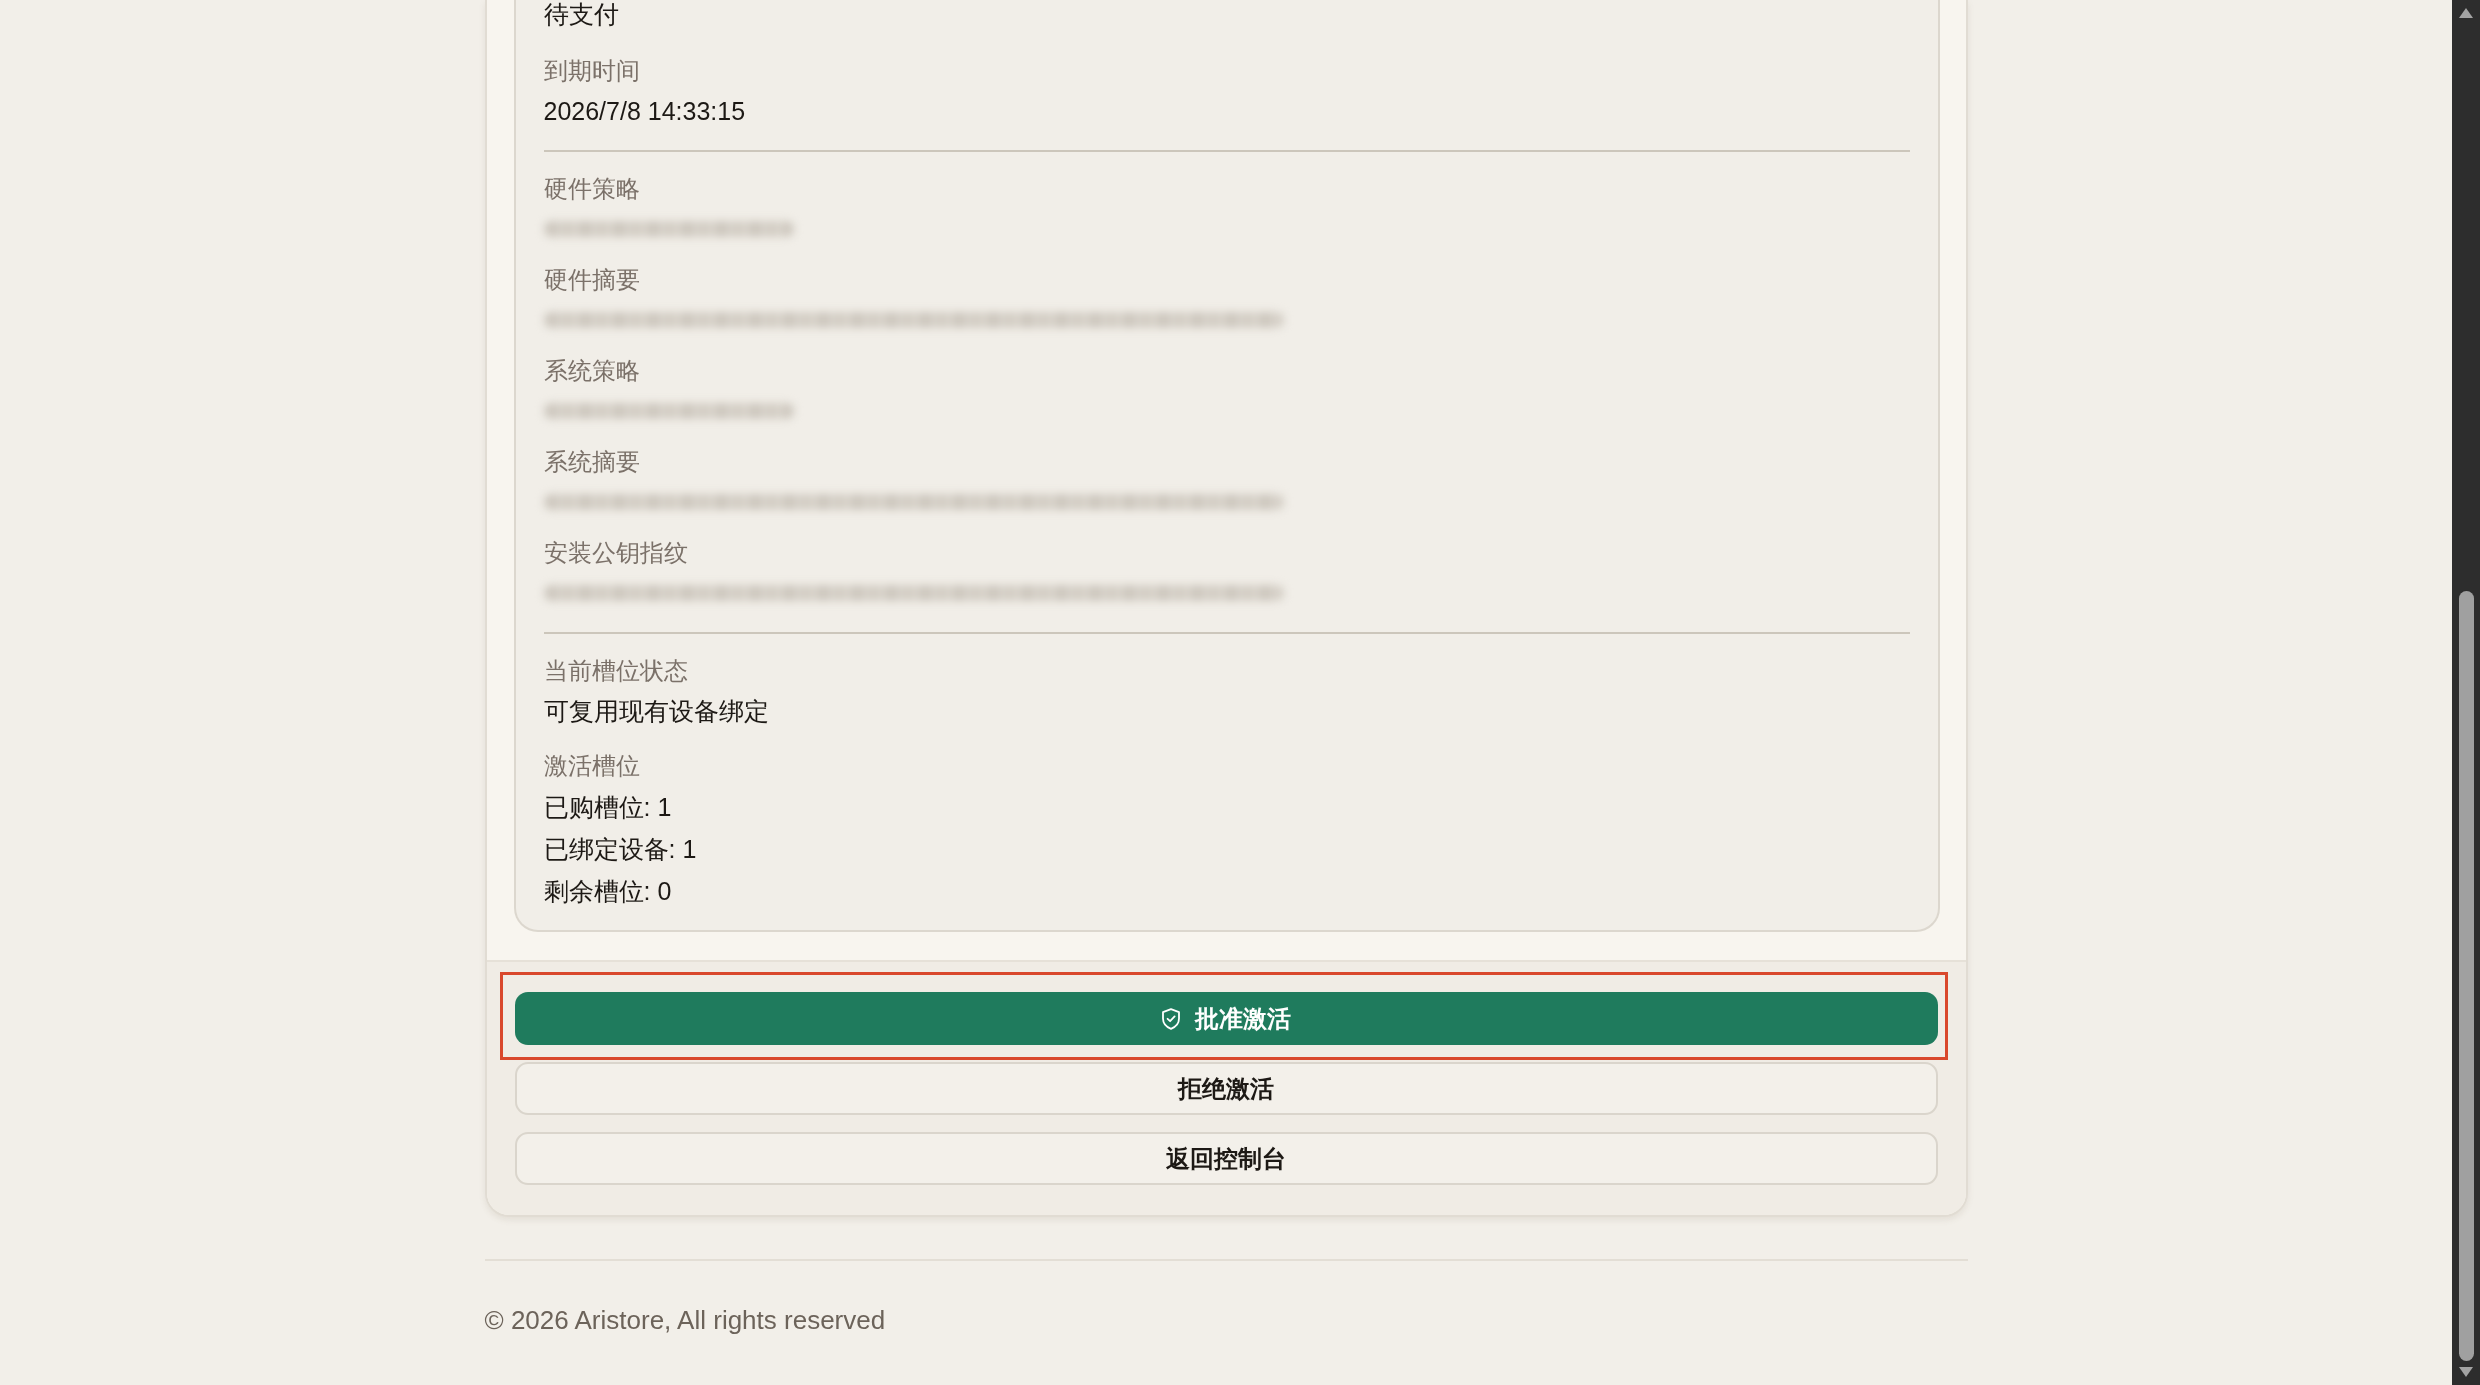 The width and height of the screenshot is (2480, 1385). Describe the element at coordinates (592, 462) in the screenshot. I see `field-label: 系统摘要` at that location.